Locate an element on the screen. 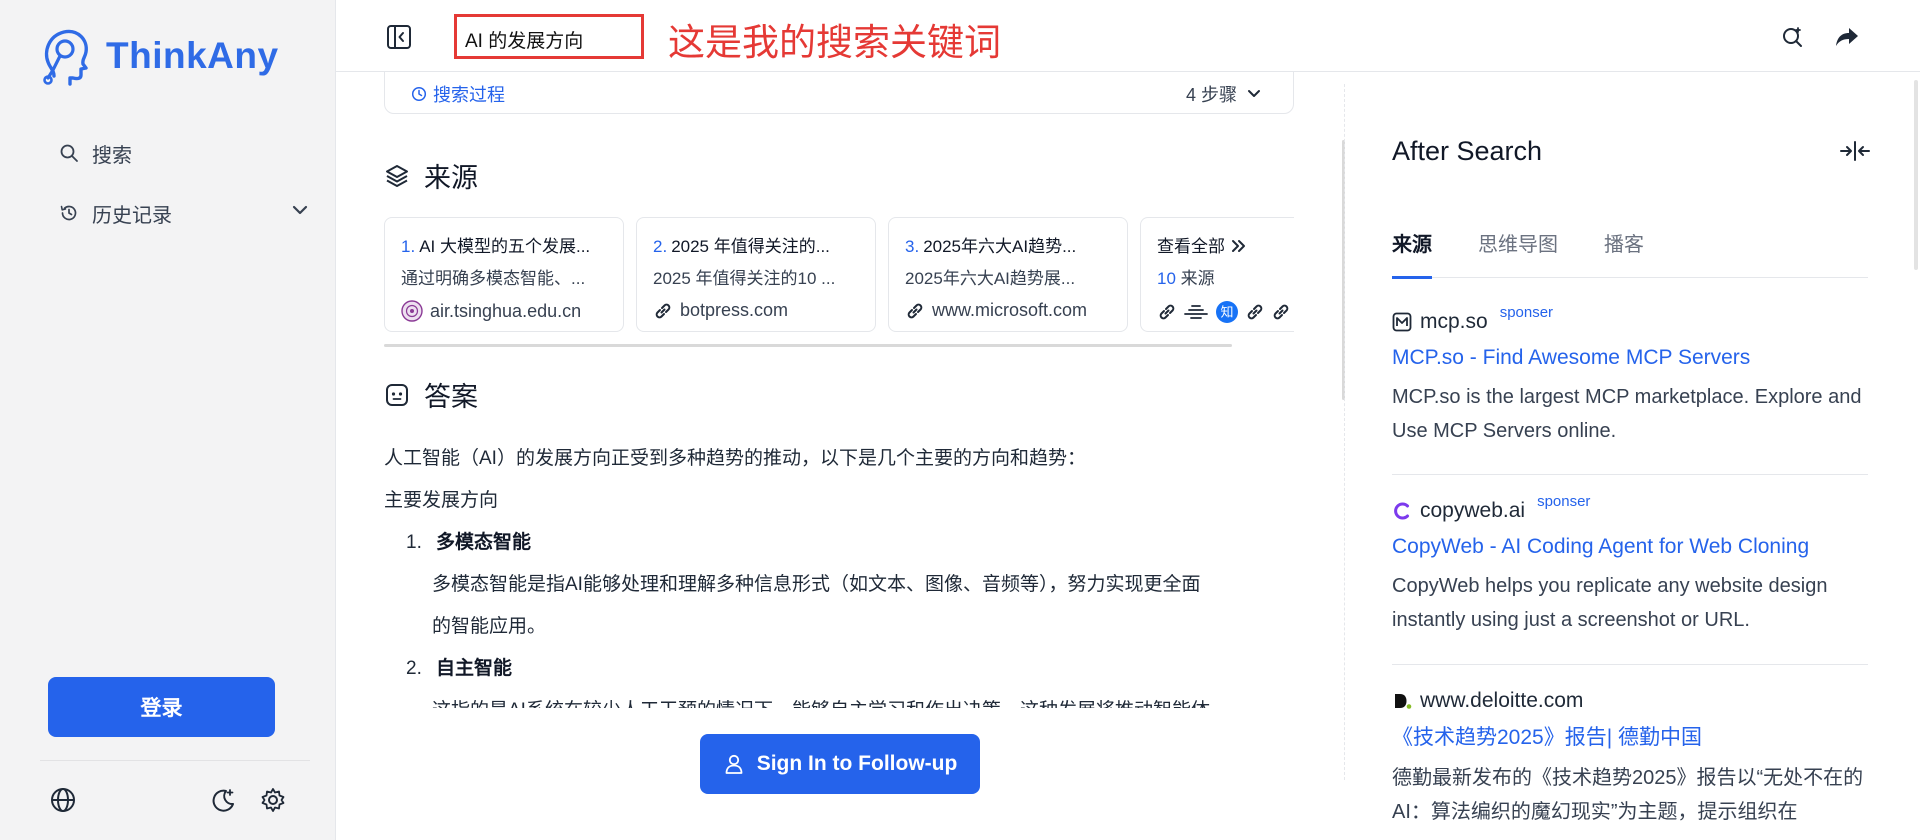 The width and height of the screenshot is (1920, 840). brand-name: ThinkAny is located at coordinates (192, 55).